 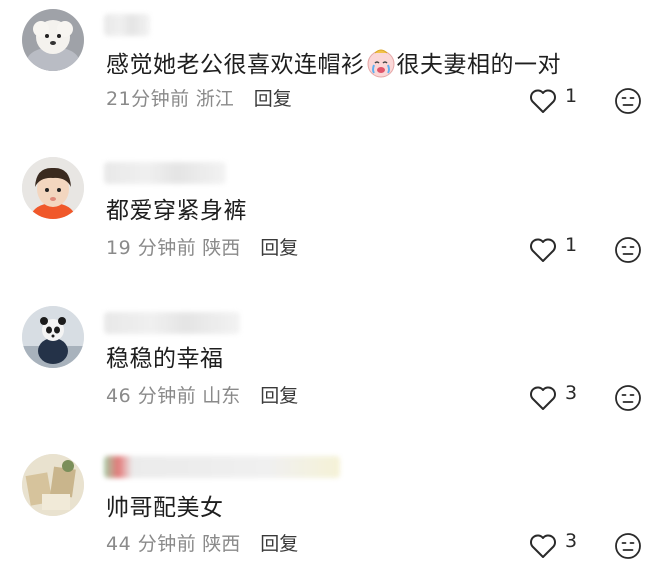 What do you see at coordinates (165, 508) in the screenshot?
I see `comment-text: 帅哥配美女` at bounding box center [165, 508].